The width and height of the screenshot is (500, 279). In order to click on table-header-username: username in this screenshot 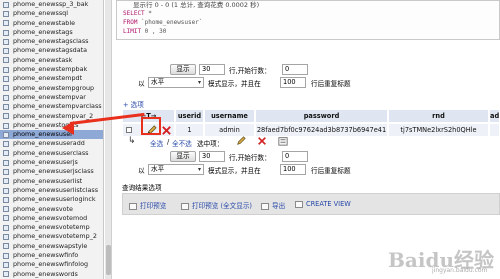, I will do `click(230, 116)`.